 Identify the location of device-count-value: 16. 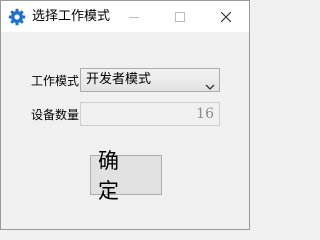
(205, 114).